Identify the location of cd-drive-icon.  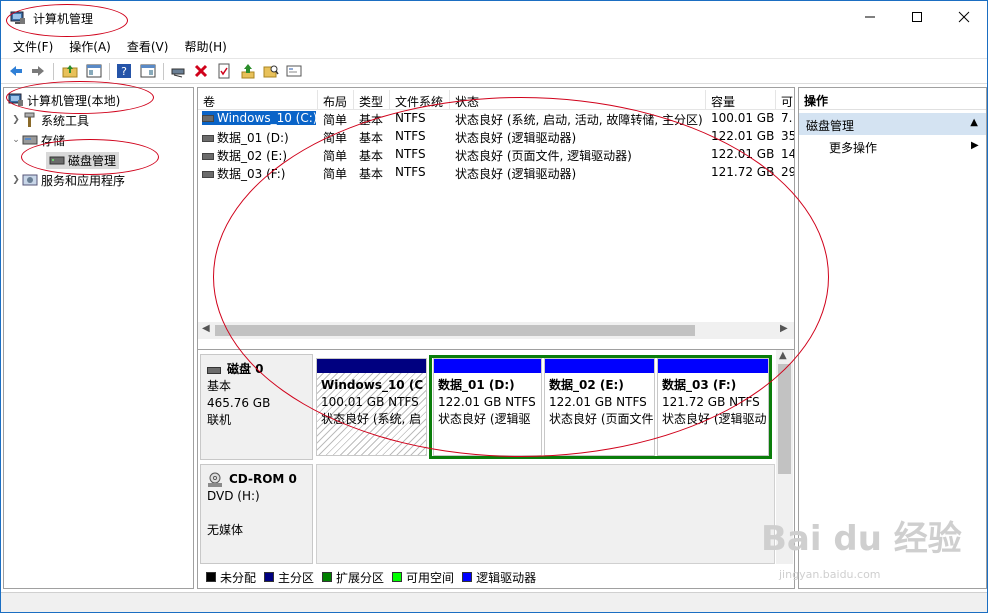
(215, 479).